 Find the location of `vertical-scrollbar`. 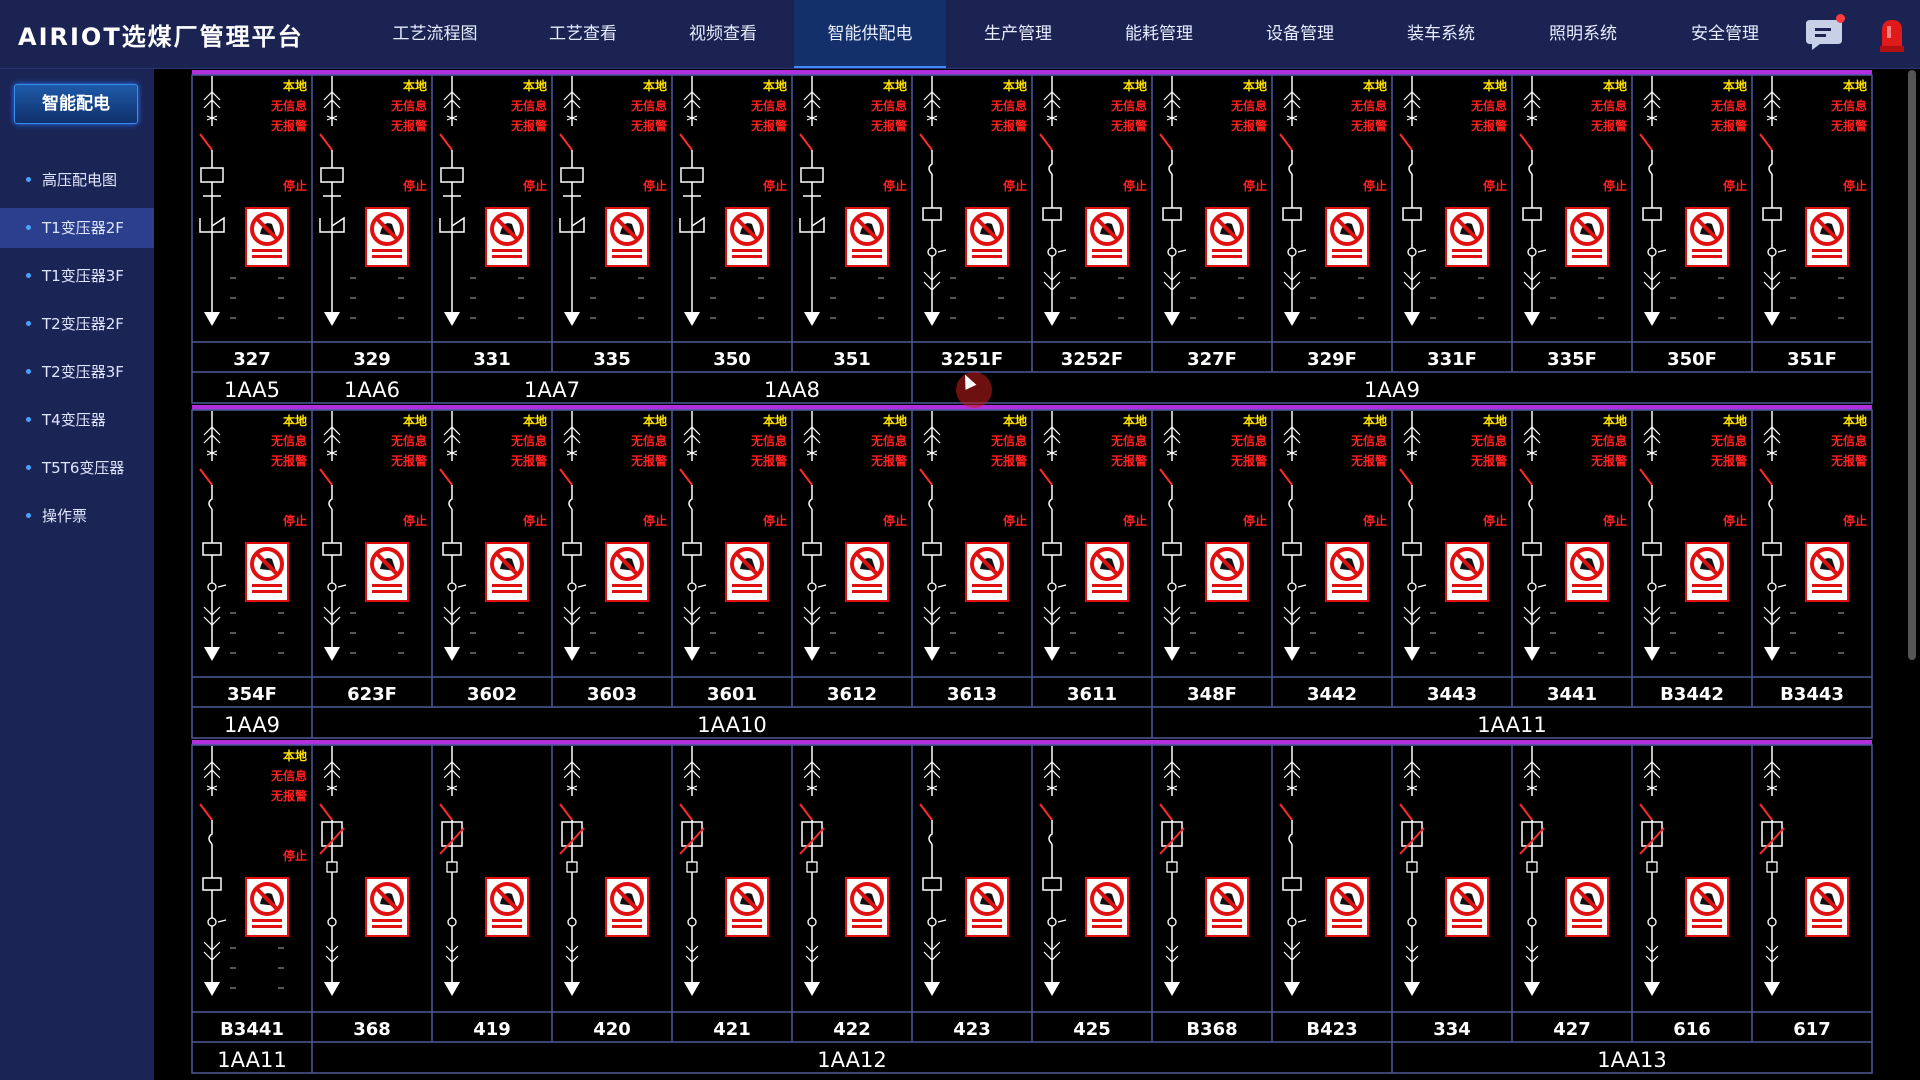

vertical-scrollbar is located at coordinates (1912, 365).